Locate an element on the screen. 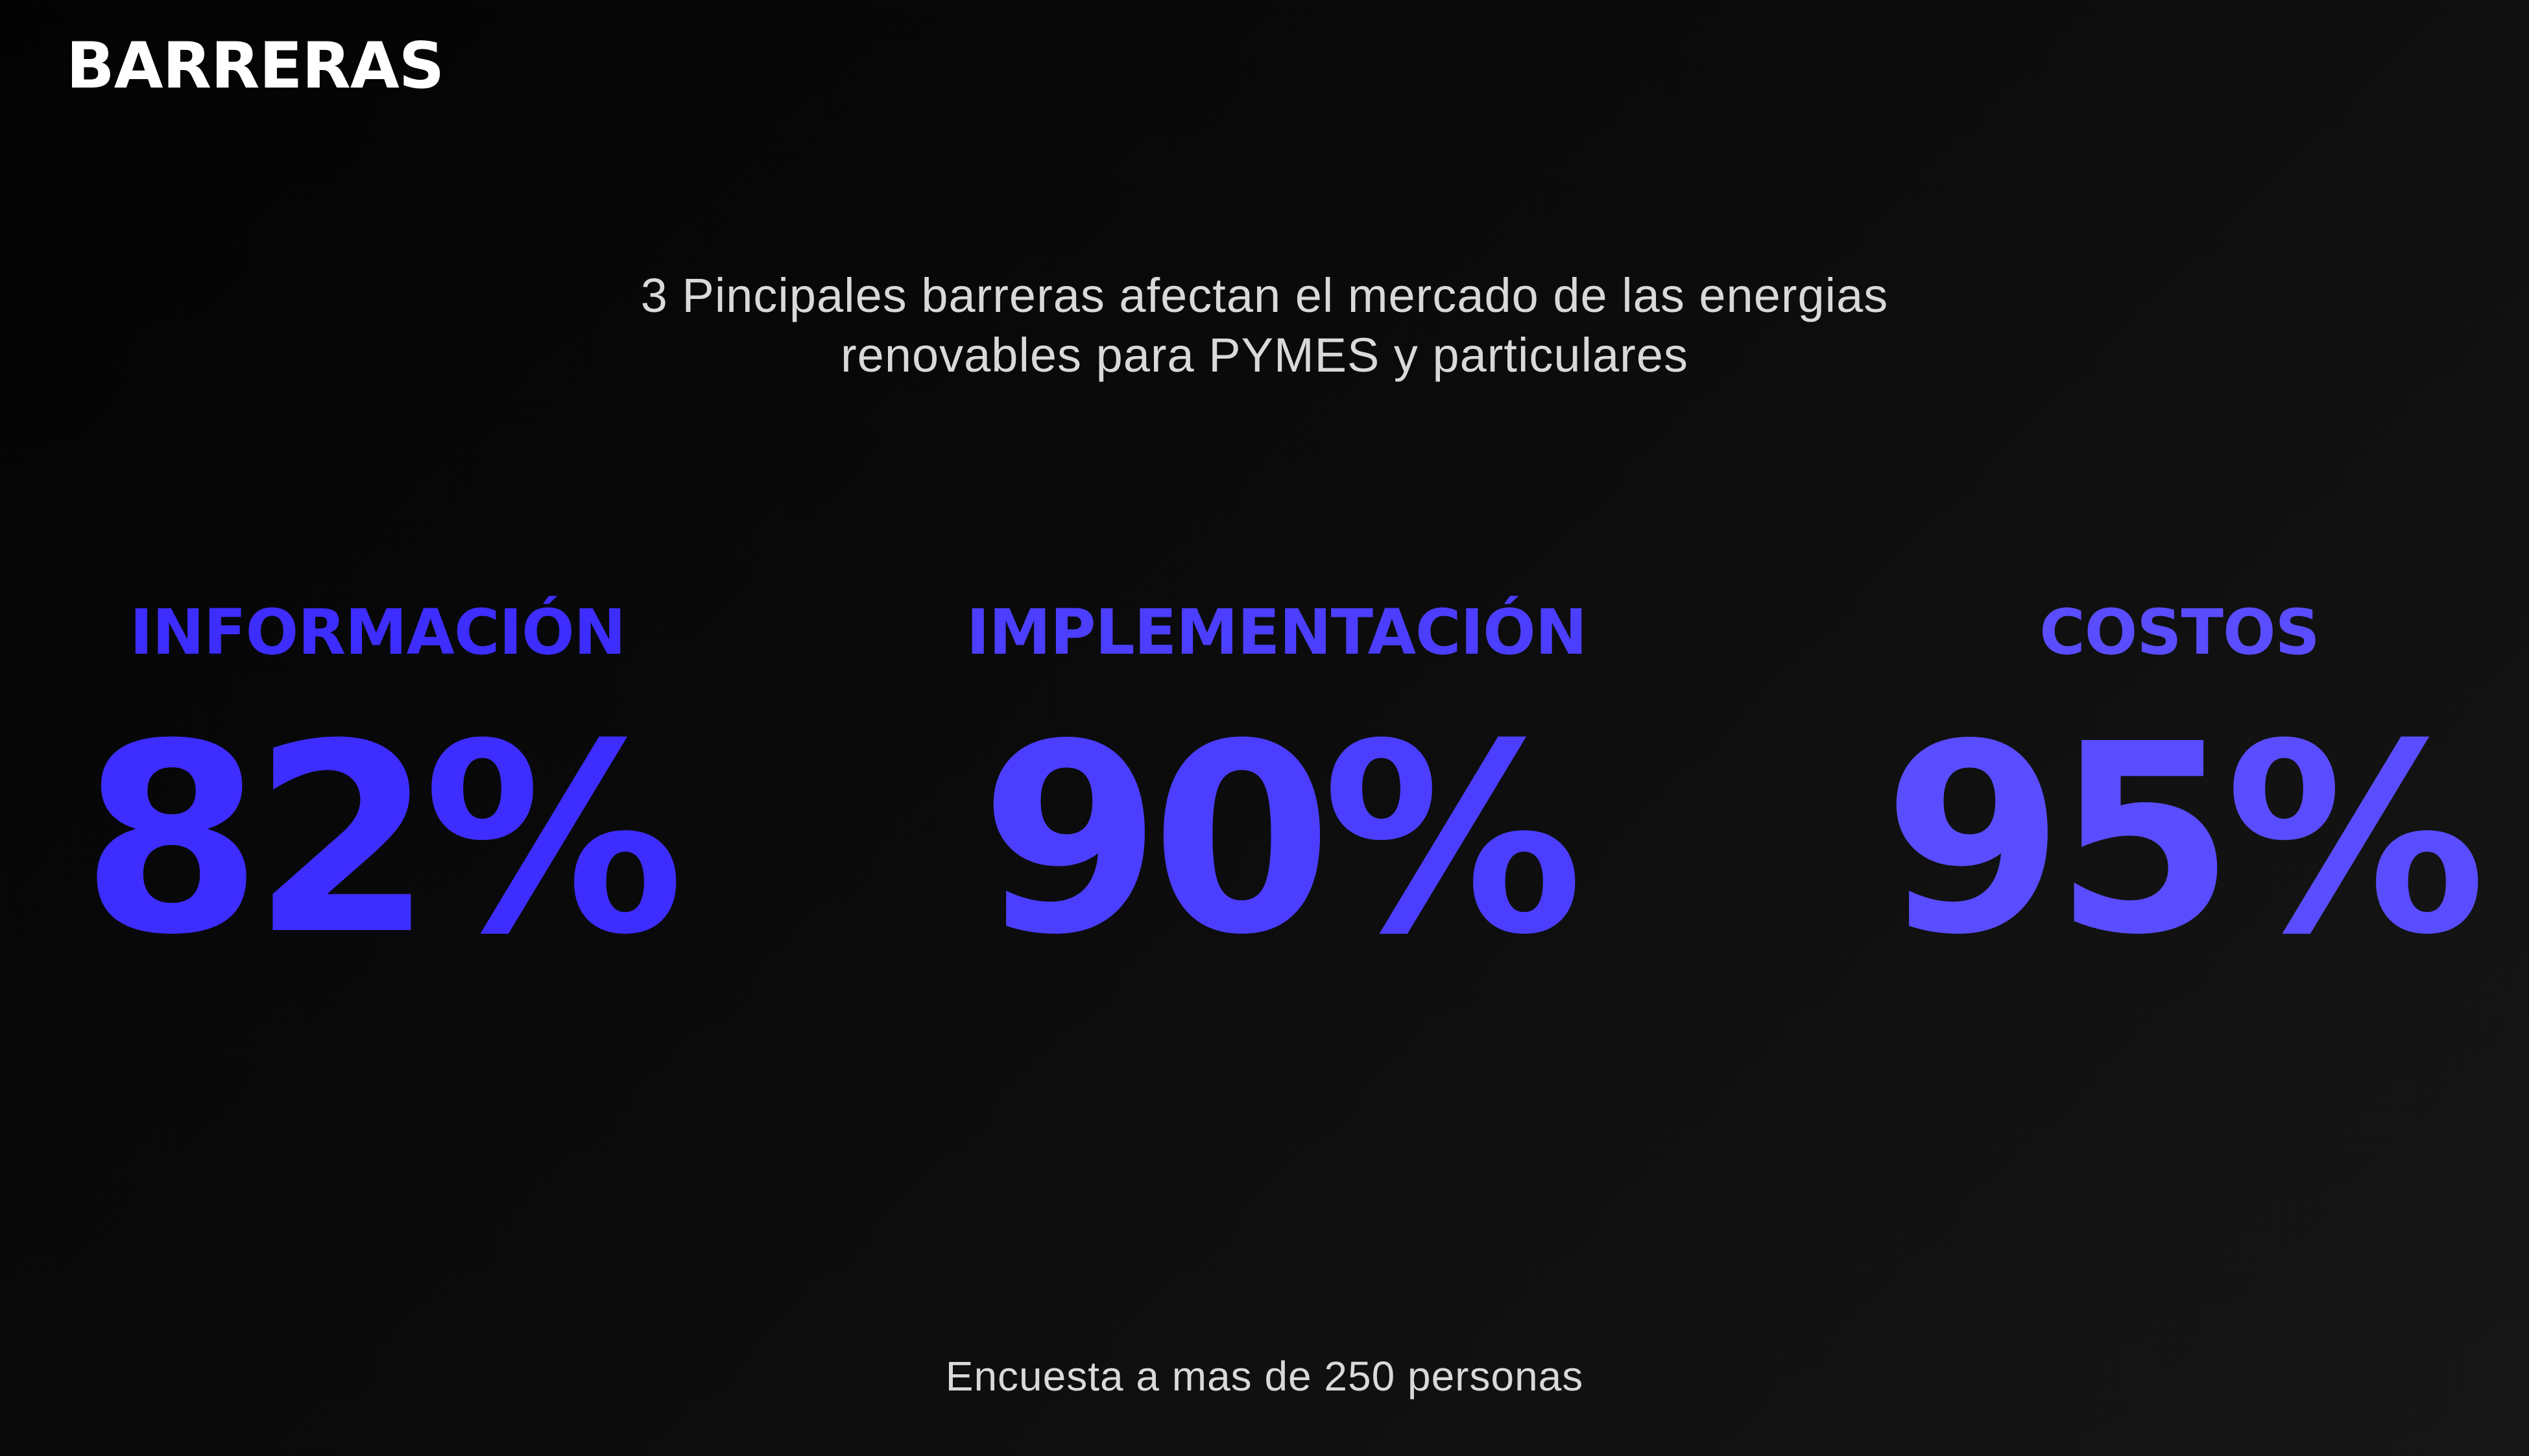 Image resolution: width=2529 pixels, height=1456 pixels. stat-label: COSTOS is located at coordinates (2179, 632).